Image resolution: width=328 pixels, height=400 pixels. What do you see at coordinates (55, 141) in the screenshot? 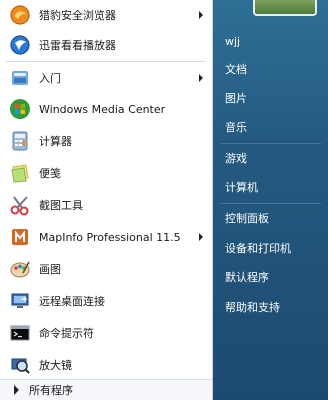
I see `program-label: 计算器` at bounding box center [55, 141].